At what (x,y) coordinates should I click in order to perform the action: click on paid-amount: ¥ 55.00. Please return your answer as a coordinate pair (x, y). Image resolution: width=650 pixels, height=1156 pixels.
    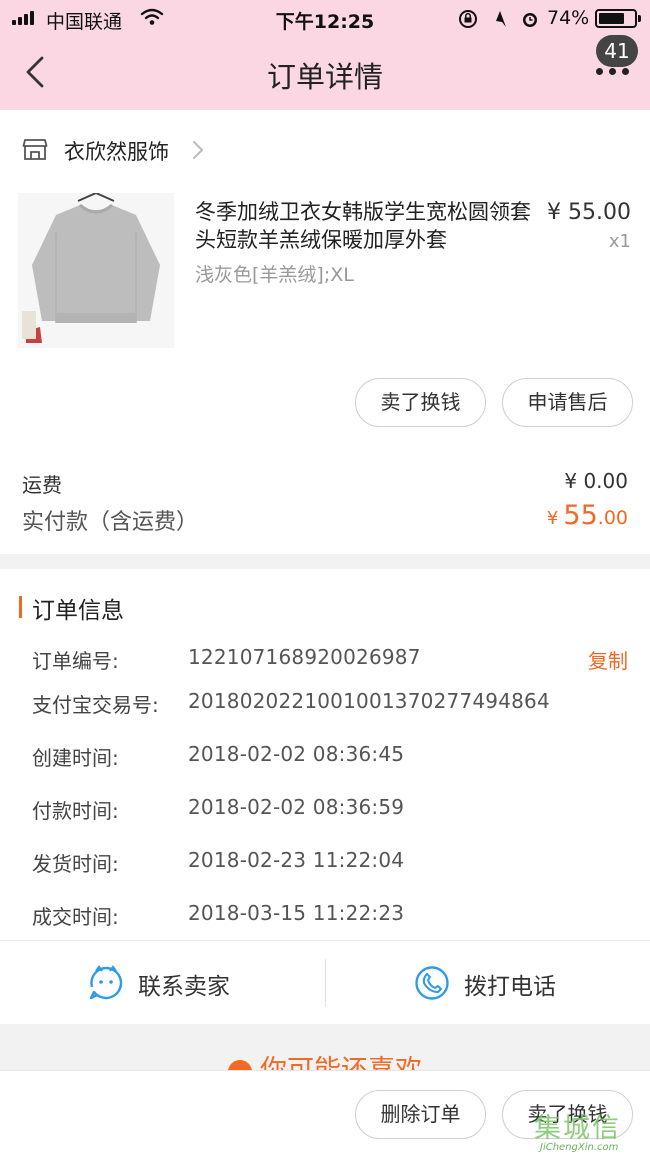
    Looking at the image, I should click on (587, 515).